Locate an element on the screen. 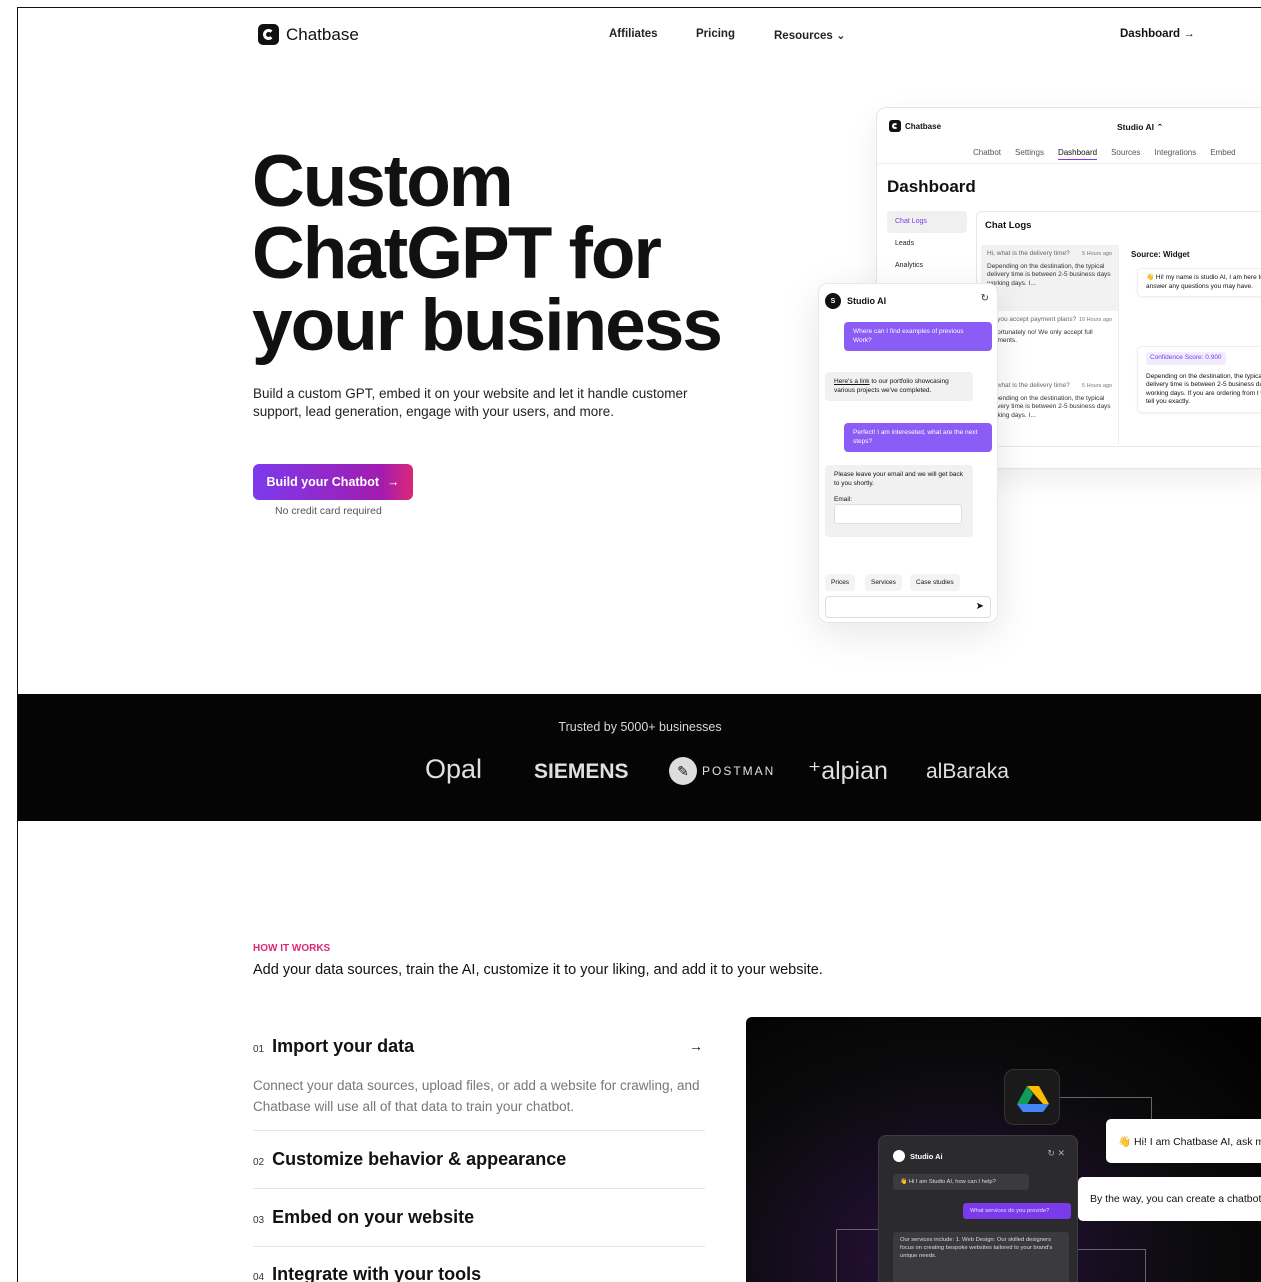  build-chatbot-label: Build your Chatbot is located at coordinates (323, 482).